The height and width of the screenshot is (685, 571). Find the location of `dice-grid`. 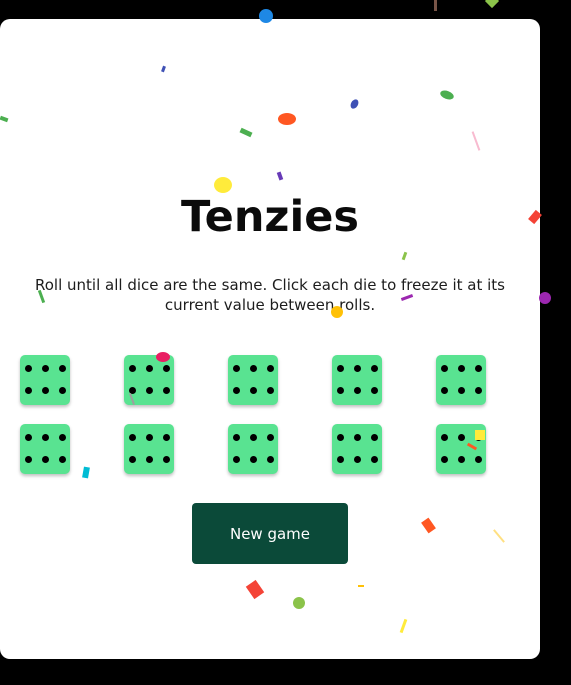

dice-grid is located at coordinates (253, 414).